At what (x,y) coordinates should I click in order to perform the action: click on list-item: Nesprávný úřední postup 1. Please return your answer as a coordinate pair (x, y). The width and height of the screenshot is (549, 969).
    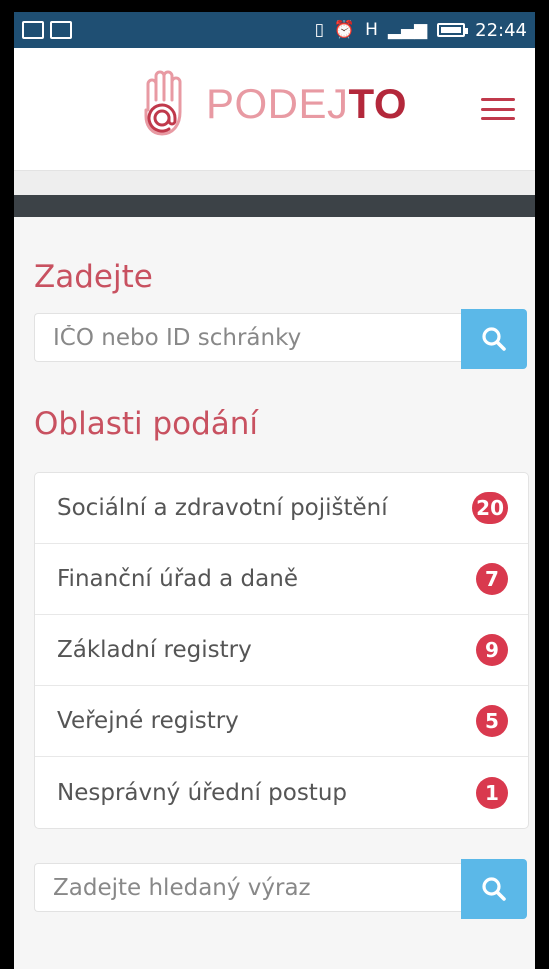
    Looking at the image, I should click on (281, 792).